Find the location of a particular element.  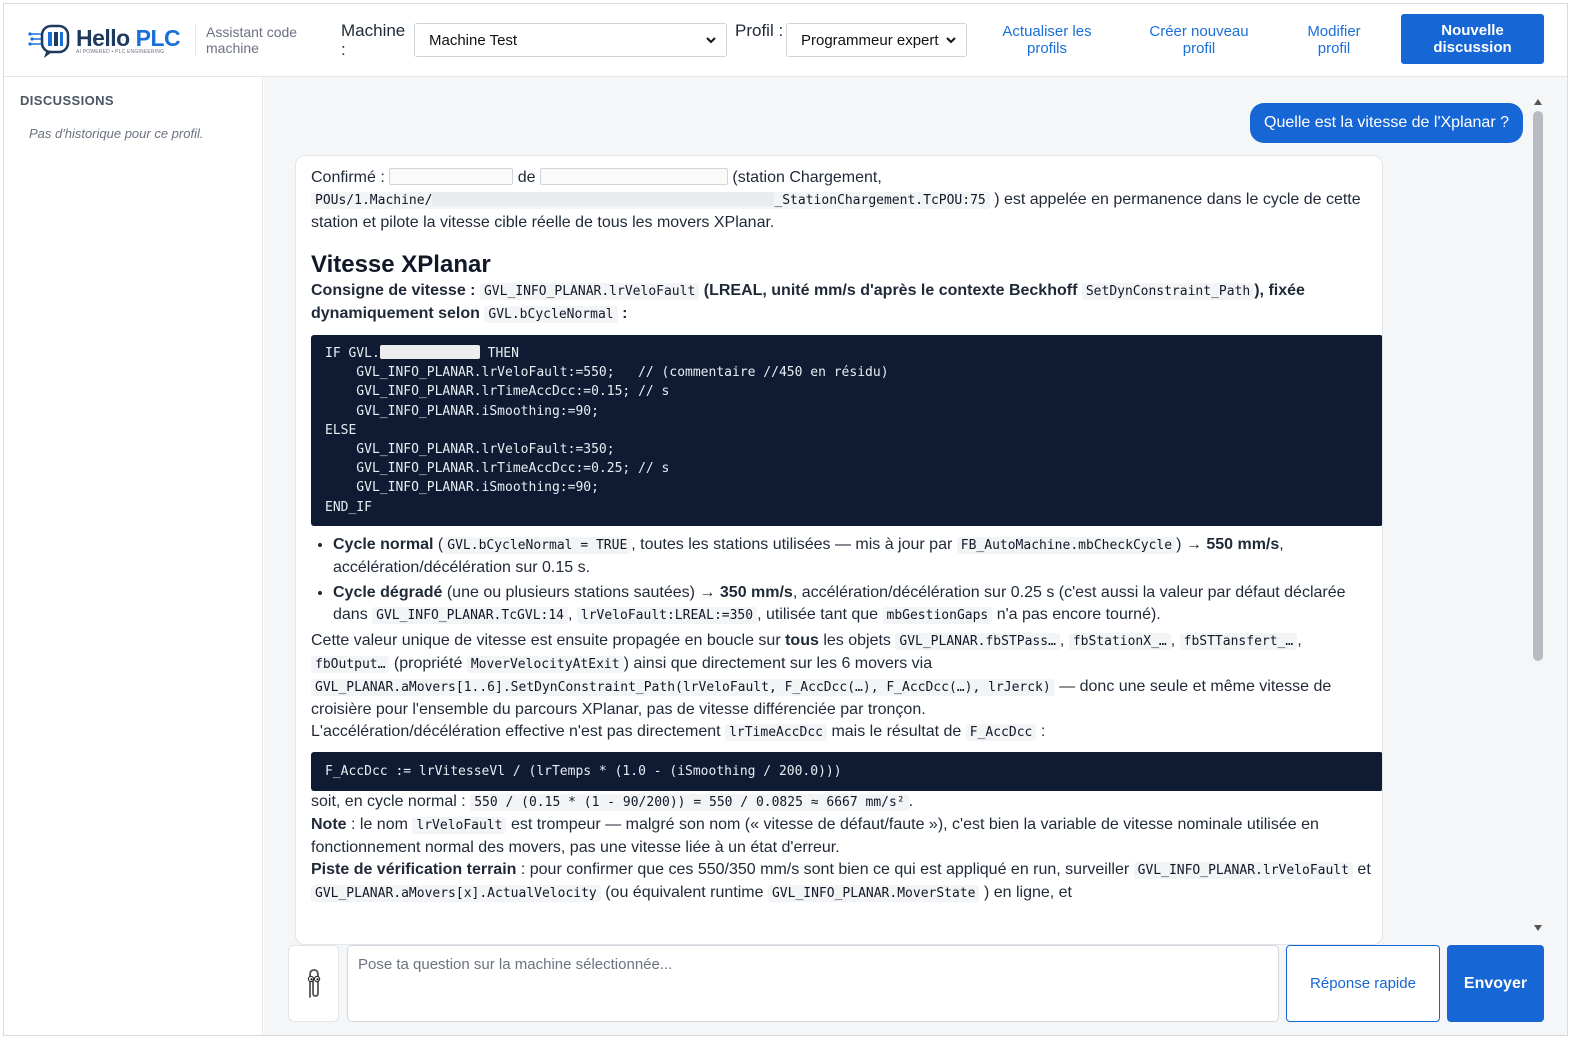

answer-text: Cycle normal is located at coordinates (383, 544).